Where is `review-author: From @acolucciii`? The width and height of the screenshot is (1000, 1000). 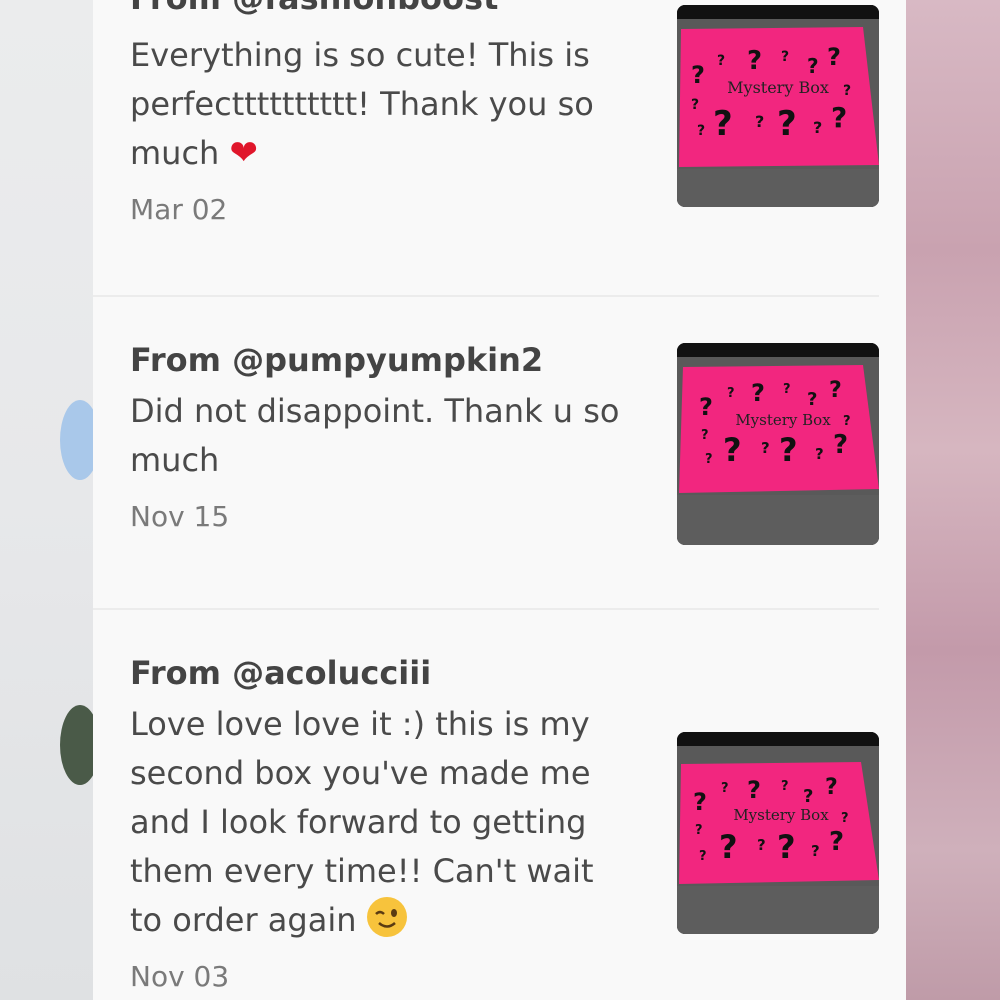 review-author: From @acolucciii is located at coordinates (505, 673).